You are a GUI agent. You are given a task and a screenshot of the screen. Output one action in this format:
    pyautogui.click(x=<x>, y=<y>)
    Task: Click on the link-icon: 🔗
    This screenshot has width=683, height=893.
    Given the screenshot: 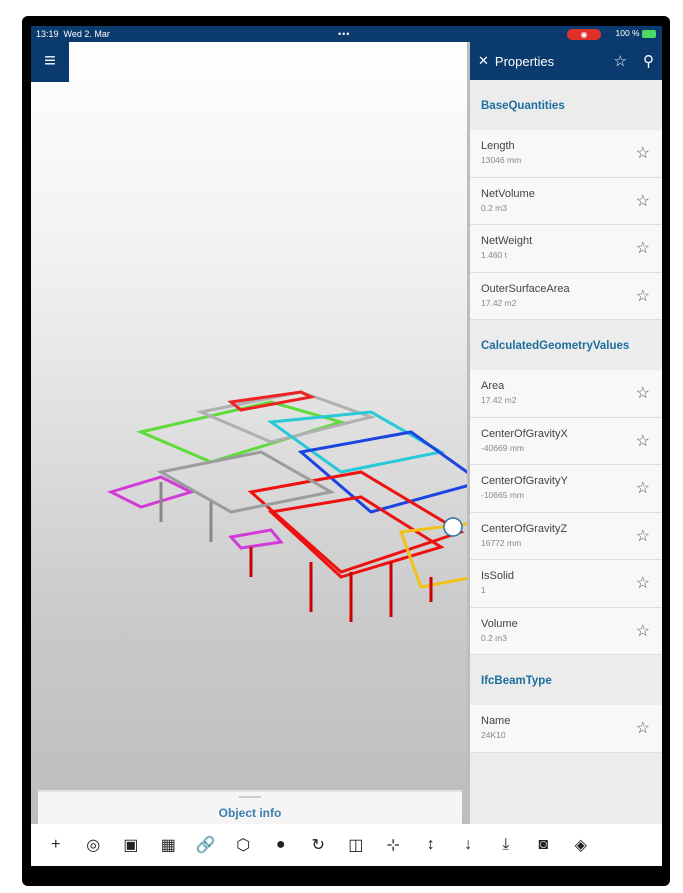 What is the action you would take?
    pyautogui.click(x=206, y=845)
    